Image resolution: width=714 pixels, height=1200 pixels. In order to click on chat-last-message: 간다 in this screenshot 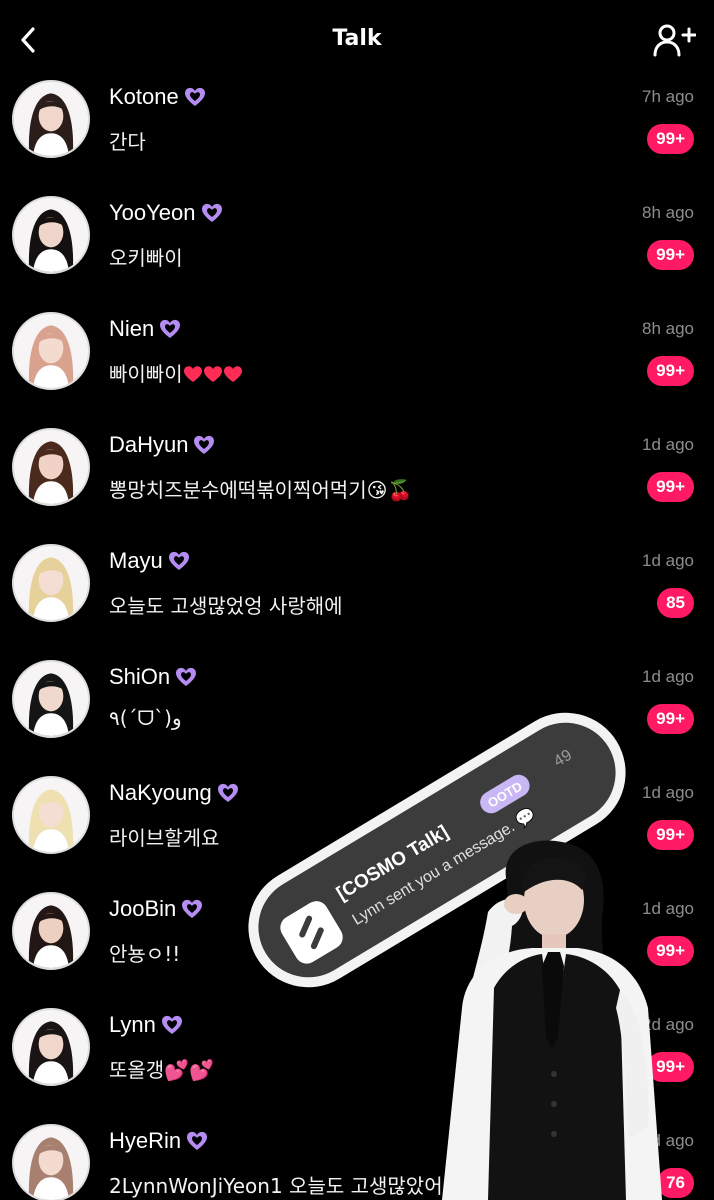, I will do `click(127, 140)`.